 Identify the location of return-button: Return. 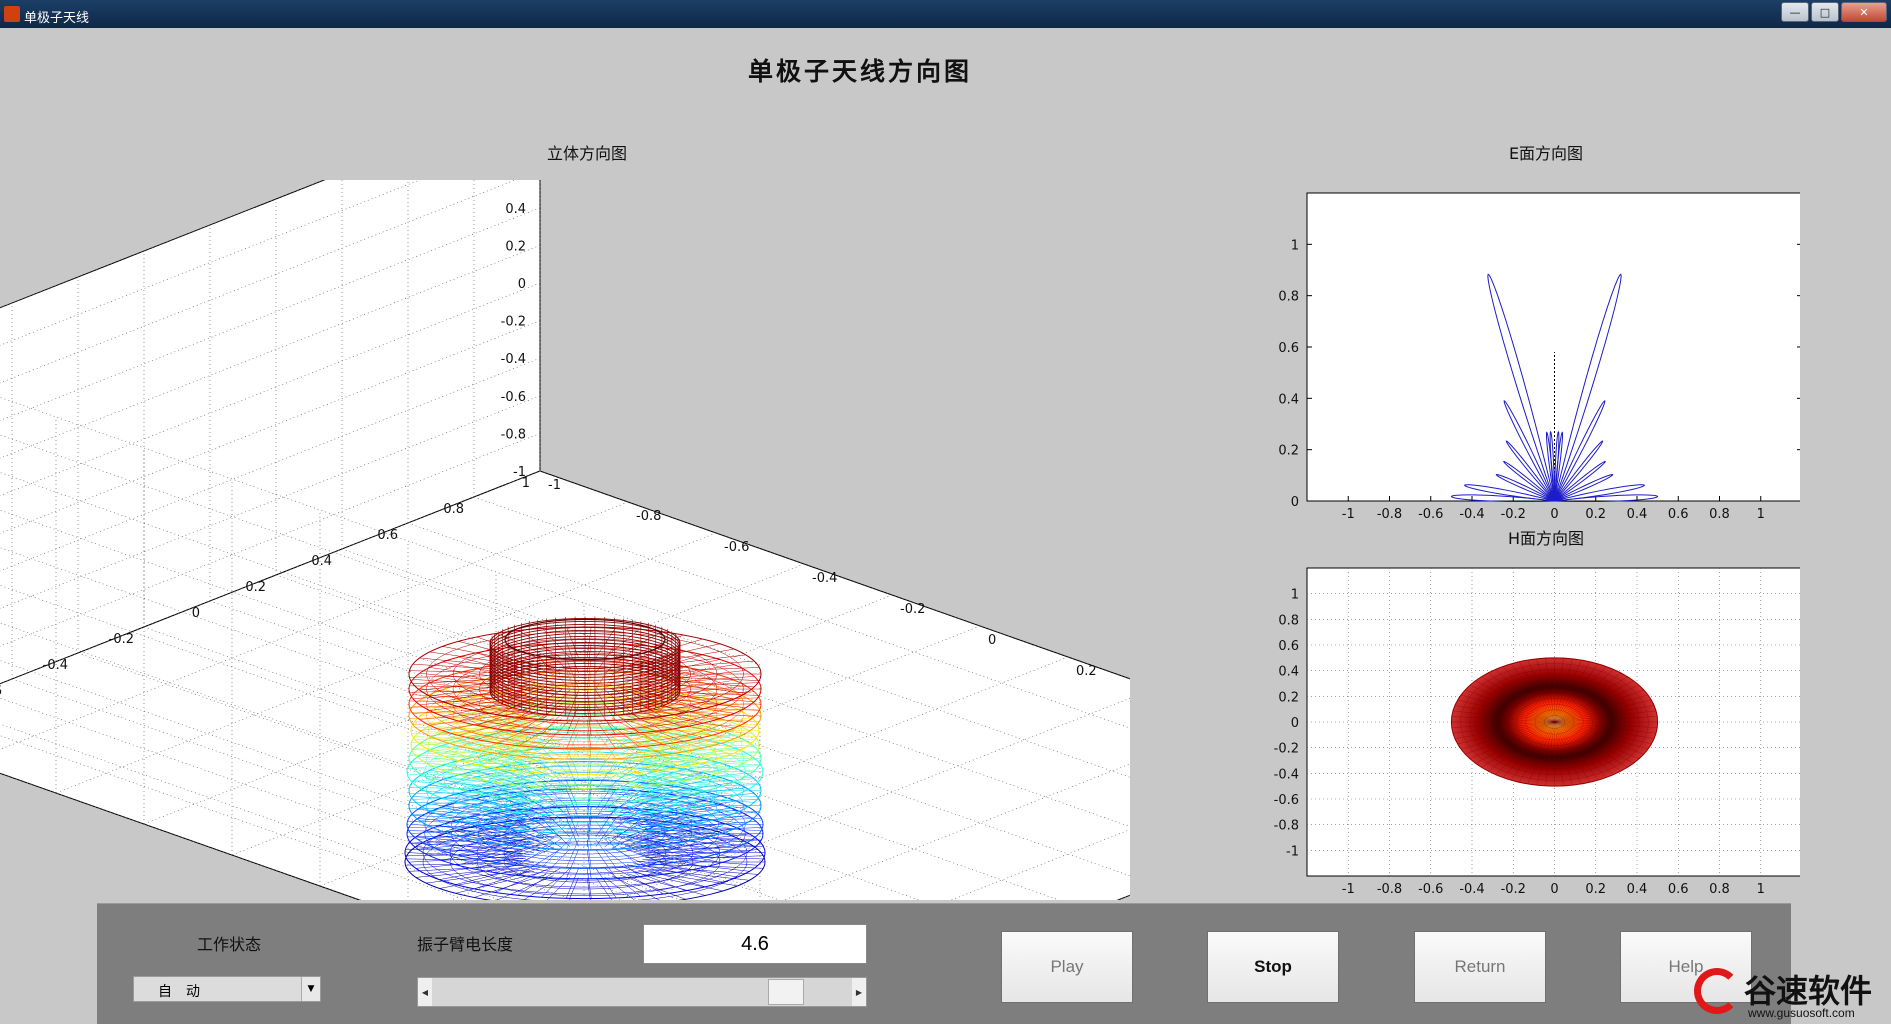
(1480, 967).